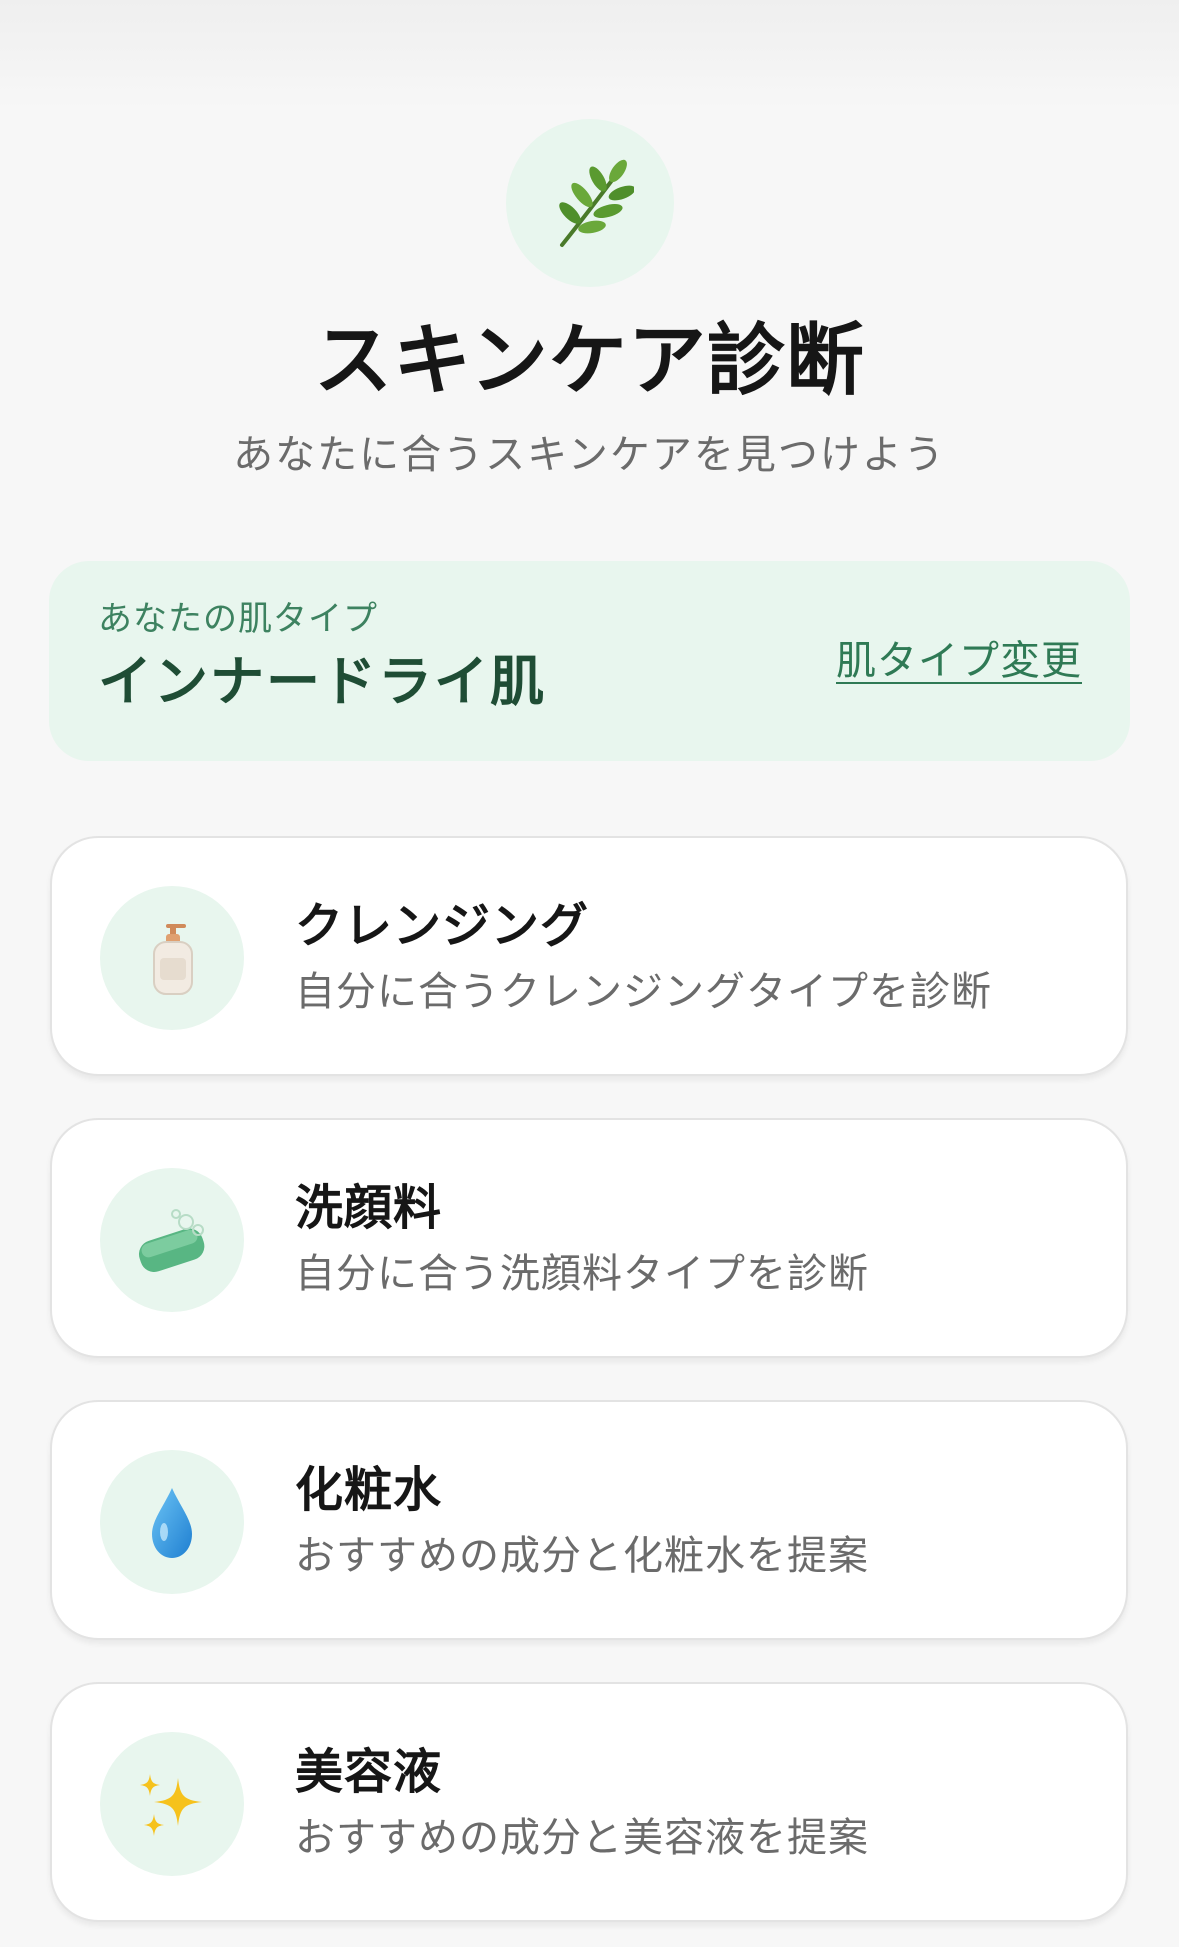 This screenshot has width=1179, height=1947. I want to click on page-title: スキンケア診断, so click(589, 361).